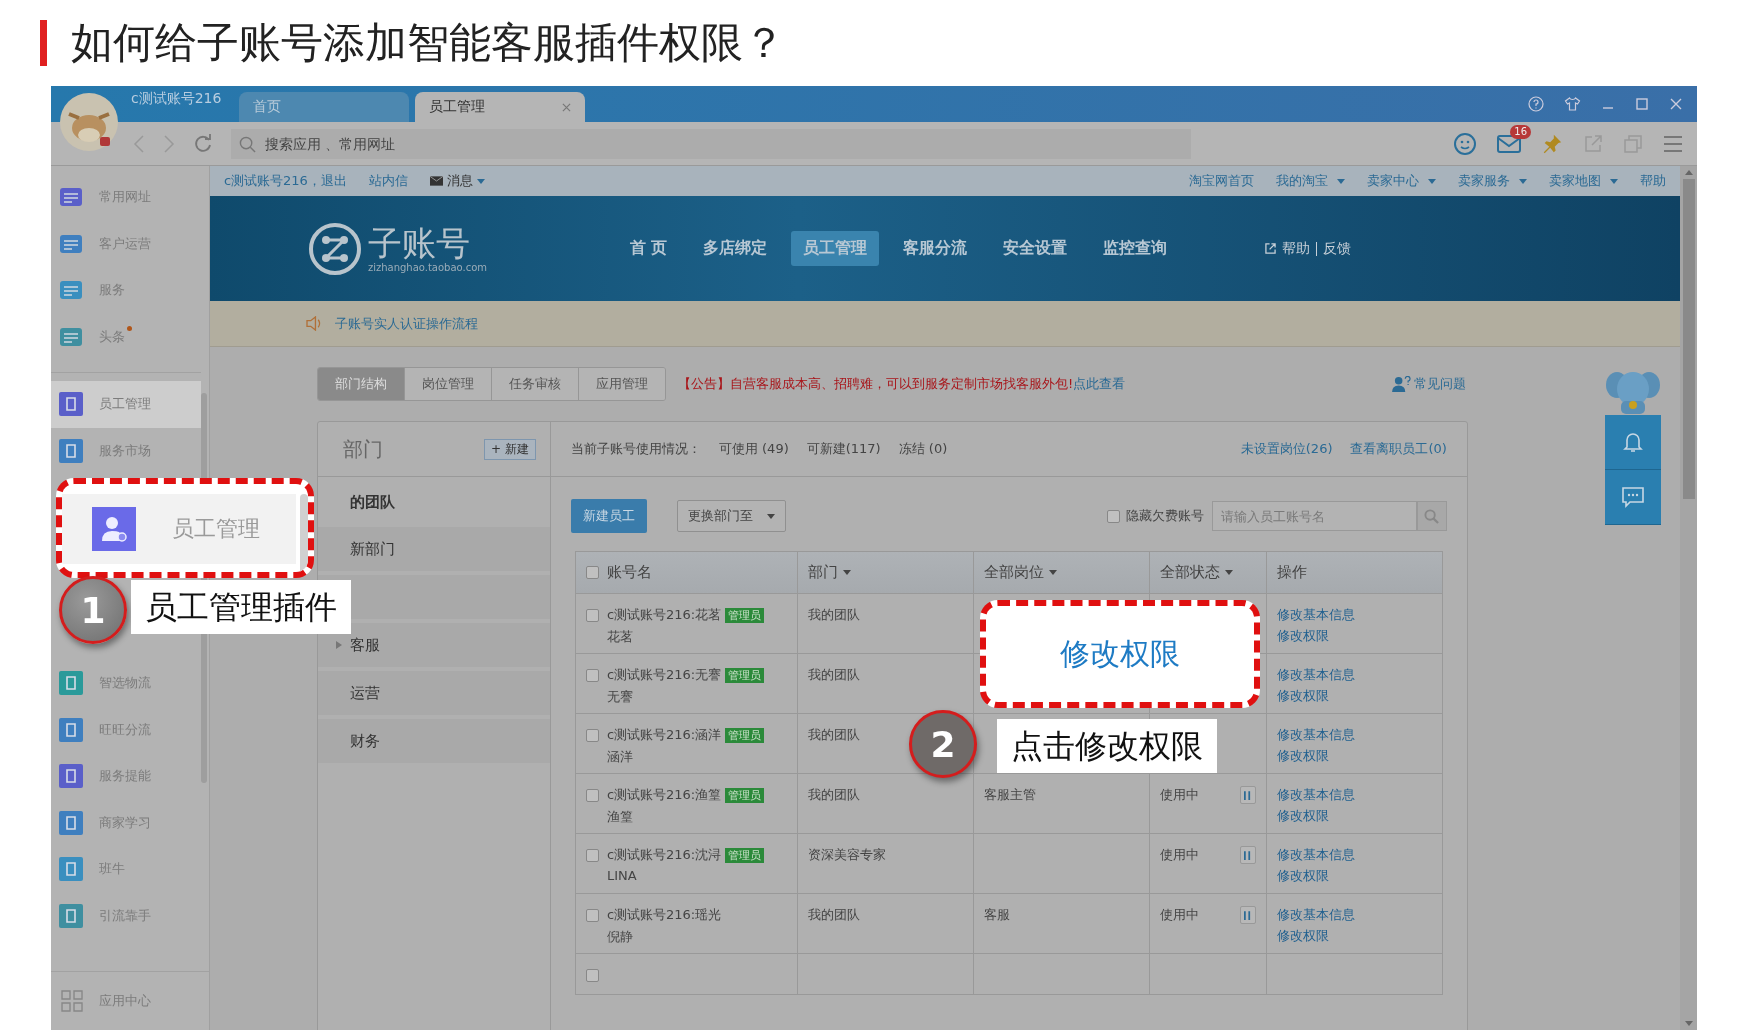 This screenshot has height=1032, width=1738. Describe the element at coordinates (203, 143) in the screenshot. I see `refresh-icon` at that location.